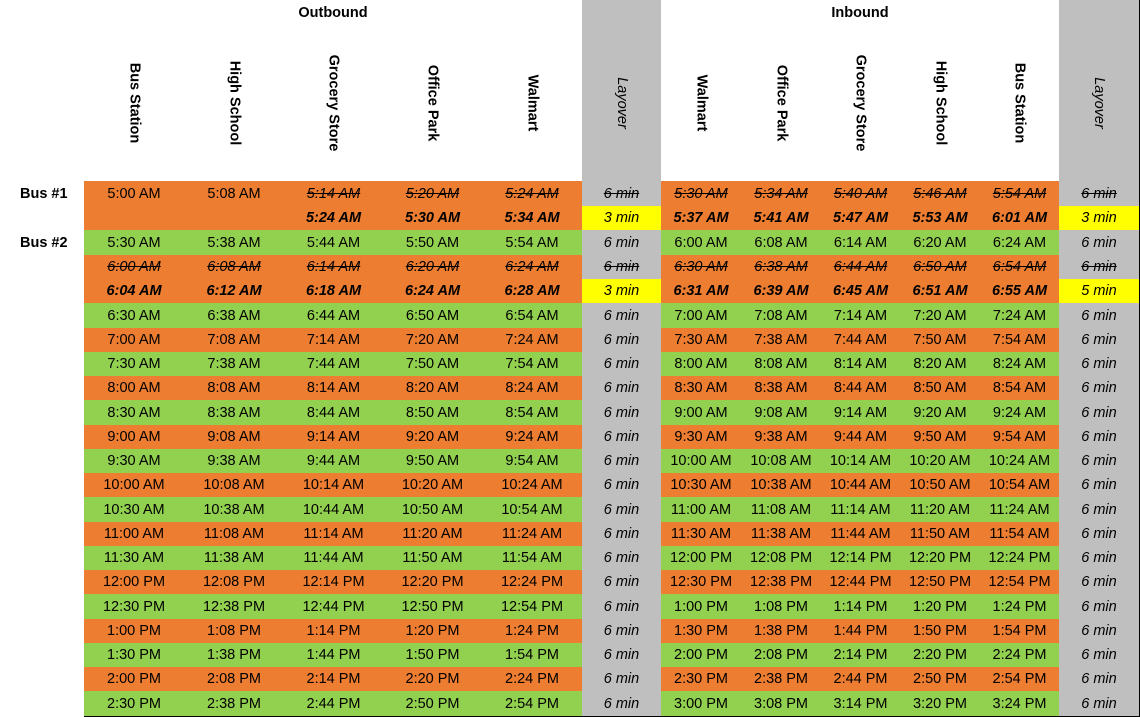 The width and height of the screenshot is (1140, 717). What do you see at coordinates (861, 291) in the screenshot?
I see `time-cell: 6:45 AM` at bounding box center [861, 291].